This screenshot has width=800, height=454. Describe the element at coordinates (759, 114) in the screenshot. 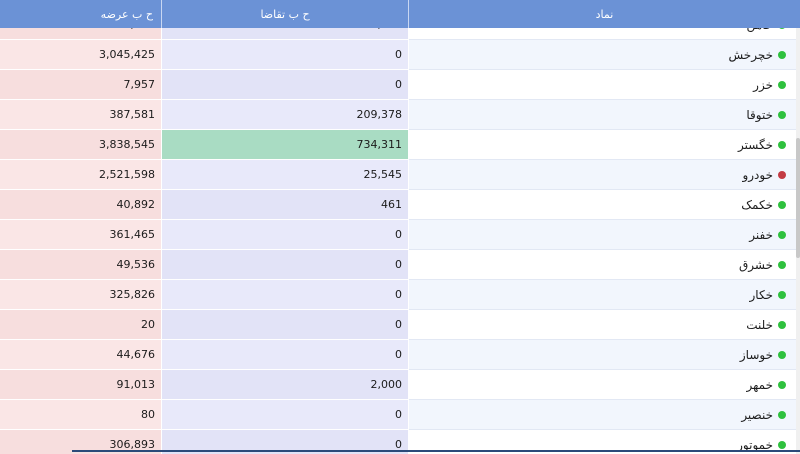

I see `symbol-label: ختوقا` at that location.